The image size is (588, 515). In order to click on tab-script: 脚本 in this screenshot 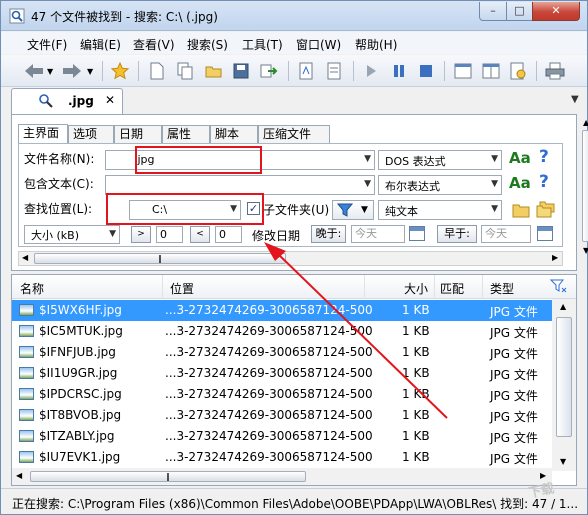, I will do `click(234, 134)`.